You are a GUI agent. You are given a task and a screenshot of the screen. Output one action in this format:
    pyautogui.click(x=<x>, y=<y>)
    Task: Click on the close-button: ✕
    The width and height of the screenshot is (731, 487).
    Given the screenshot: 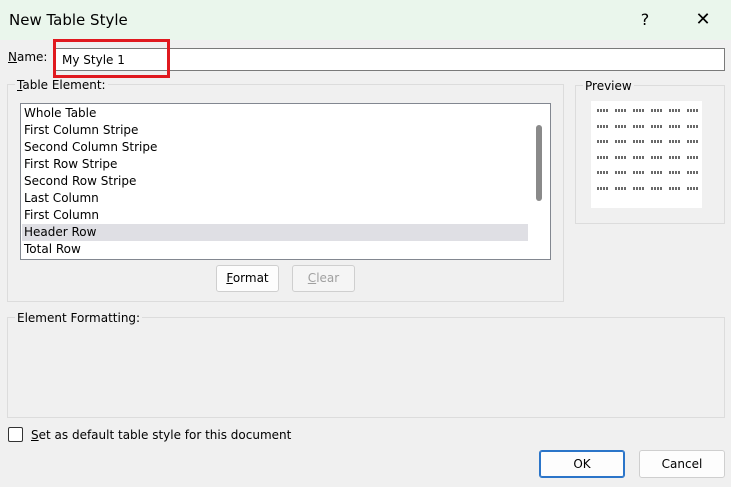 What is the action you would take?
    pyautogui.click(x=703, y=20)
    